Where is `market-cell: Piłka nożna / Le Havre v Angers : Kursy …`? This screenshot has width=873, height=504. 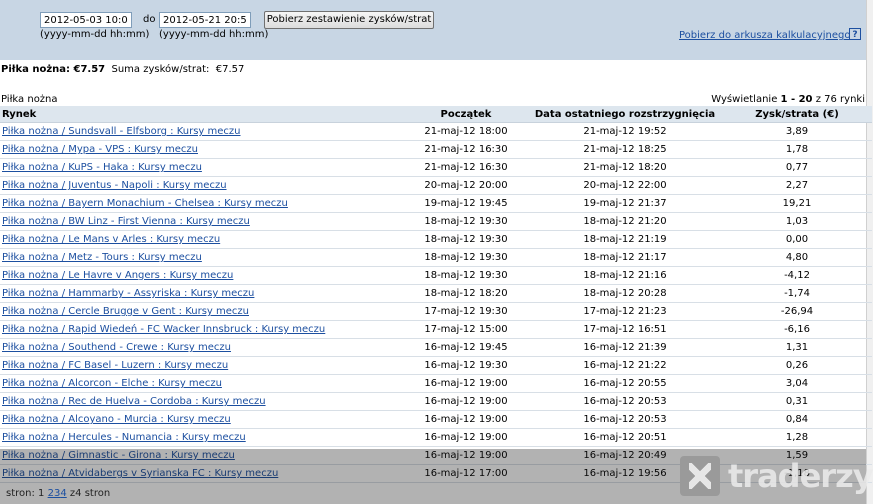 market-cell: Piłka nożna / Le Havre v Angers : Kursy … is located at coordinates (202, 275).